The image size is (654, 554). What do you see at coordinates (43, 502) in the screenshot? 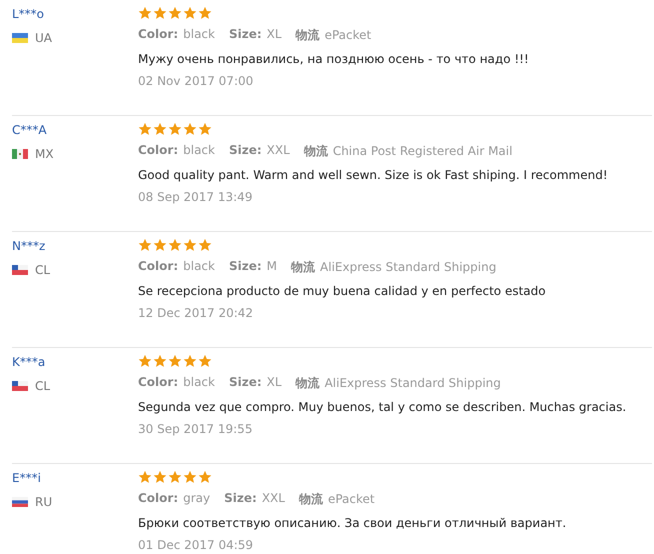
I see `country-code: RU` at bounding box center [43, 502].